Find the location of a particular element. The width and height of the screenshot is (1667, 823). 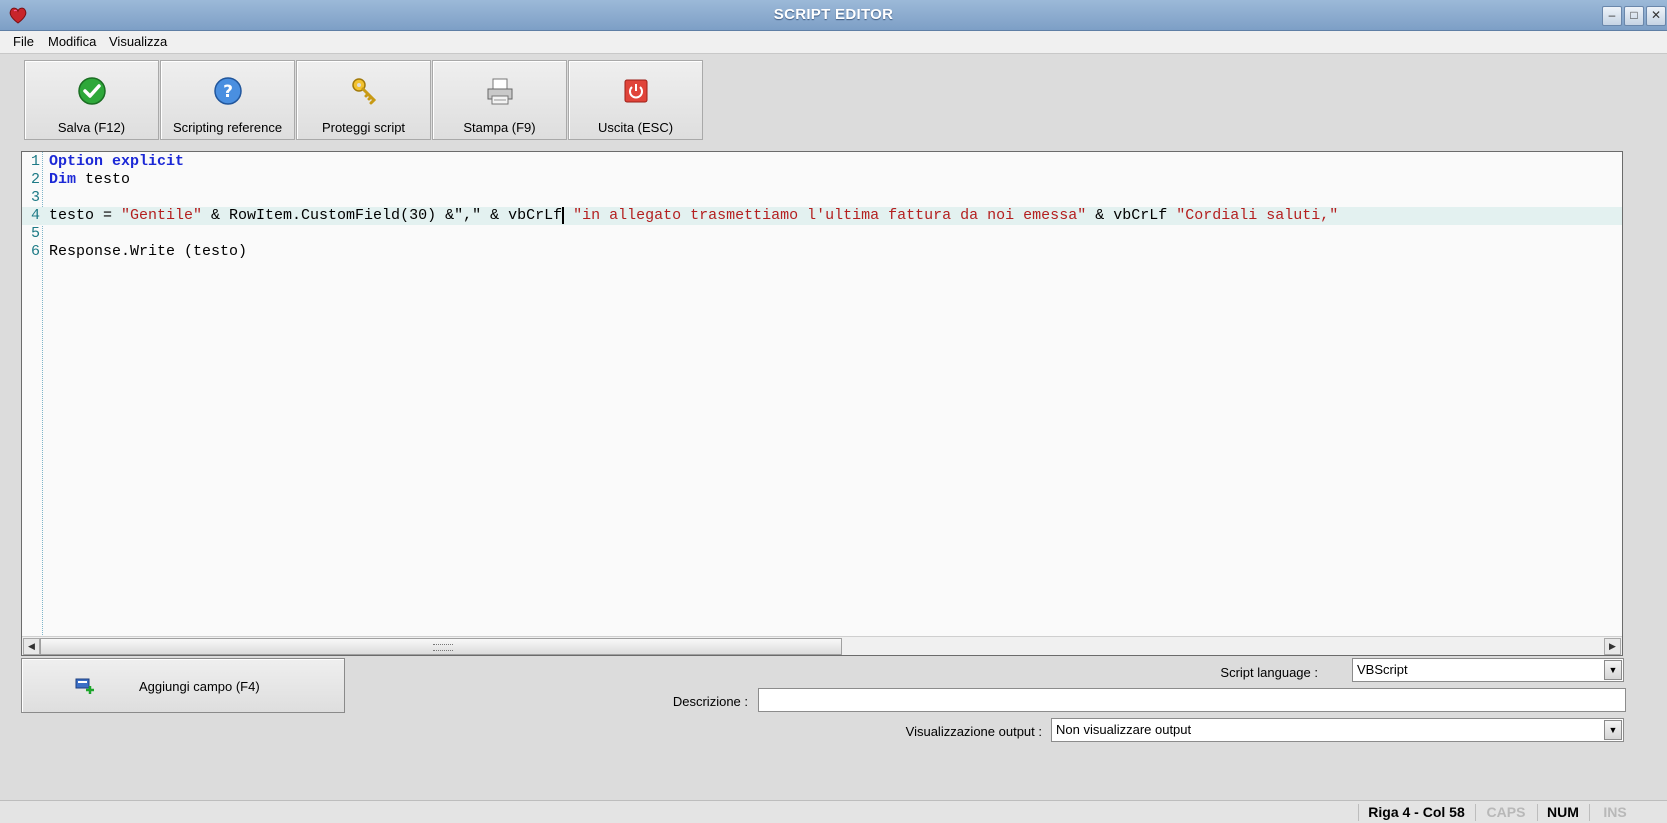

add-field-icon is located at coordinates (84, 686).